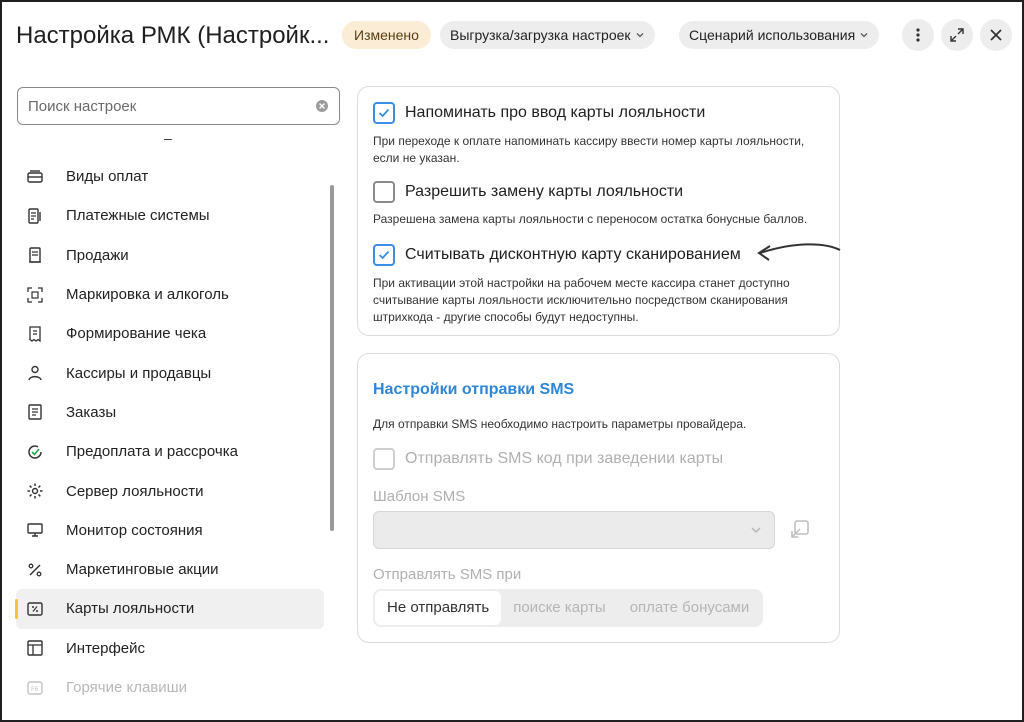  I want to click on close-icon, so click(996, 35).